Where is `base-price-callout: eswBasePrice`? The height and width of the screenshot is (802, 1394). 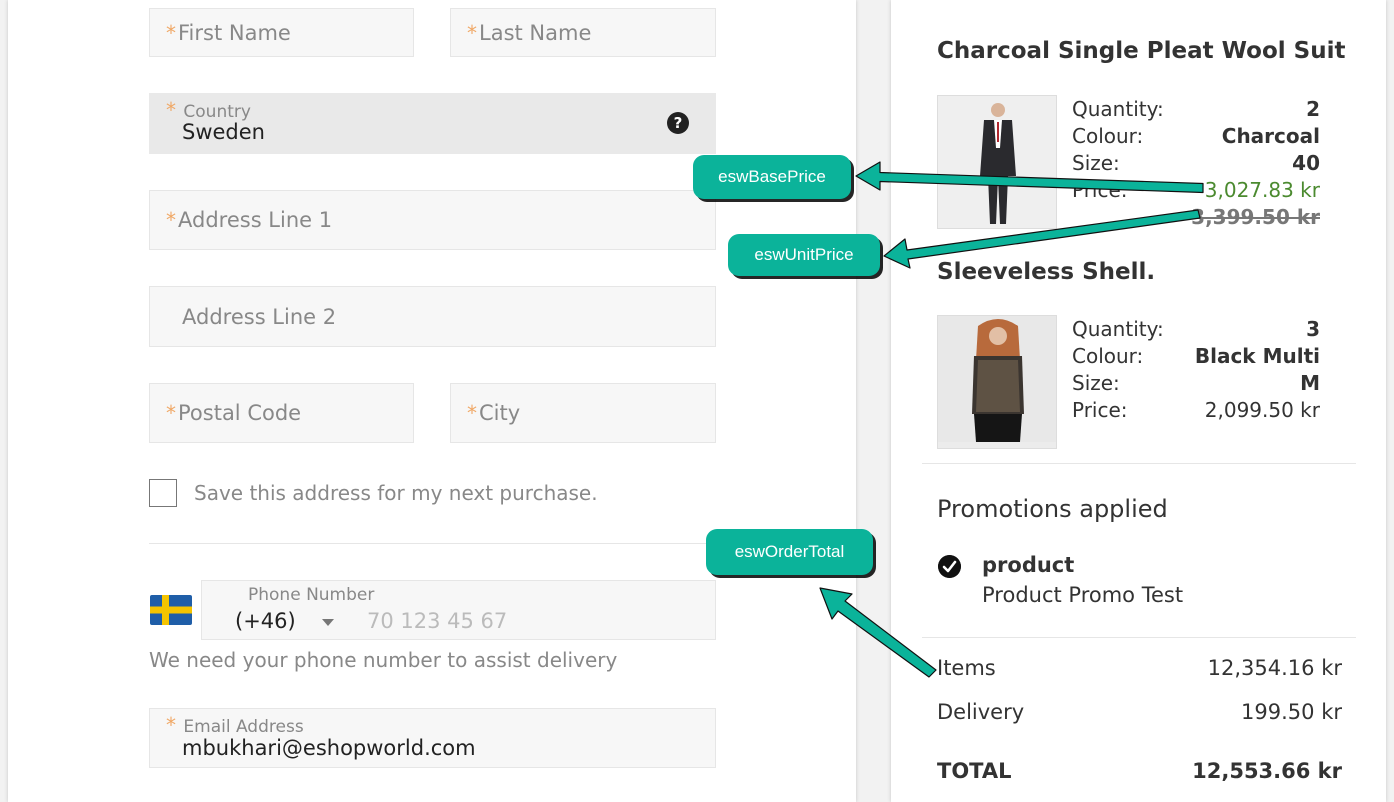 base-price-callout: eswBasePrice is located at coordinates (772, 177).